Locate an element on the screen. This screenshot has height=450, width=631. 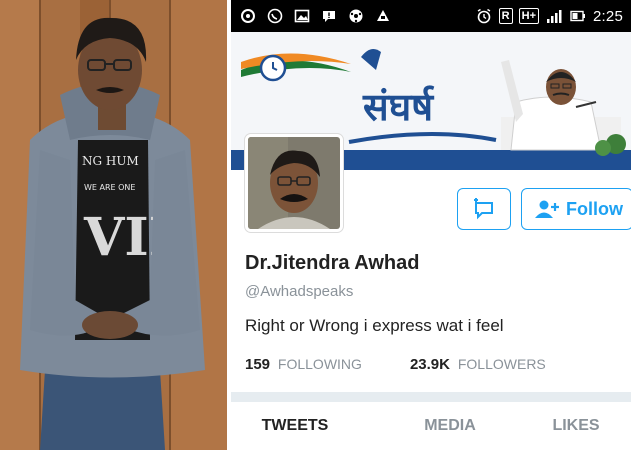
gallery-icon is located at coordinates (302, 16).